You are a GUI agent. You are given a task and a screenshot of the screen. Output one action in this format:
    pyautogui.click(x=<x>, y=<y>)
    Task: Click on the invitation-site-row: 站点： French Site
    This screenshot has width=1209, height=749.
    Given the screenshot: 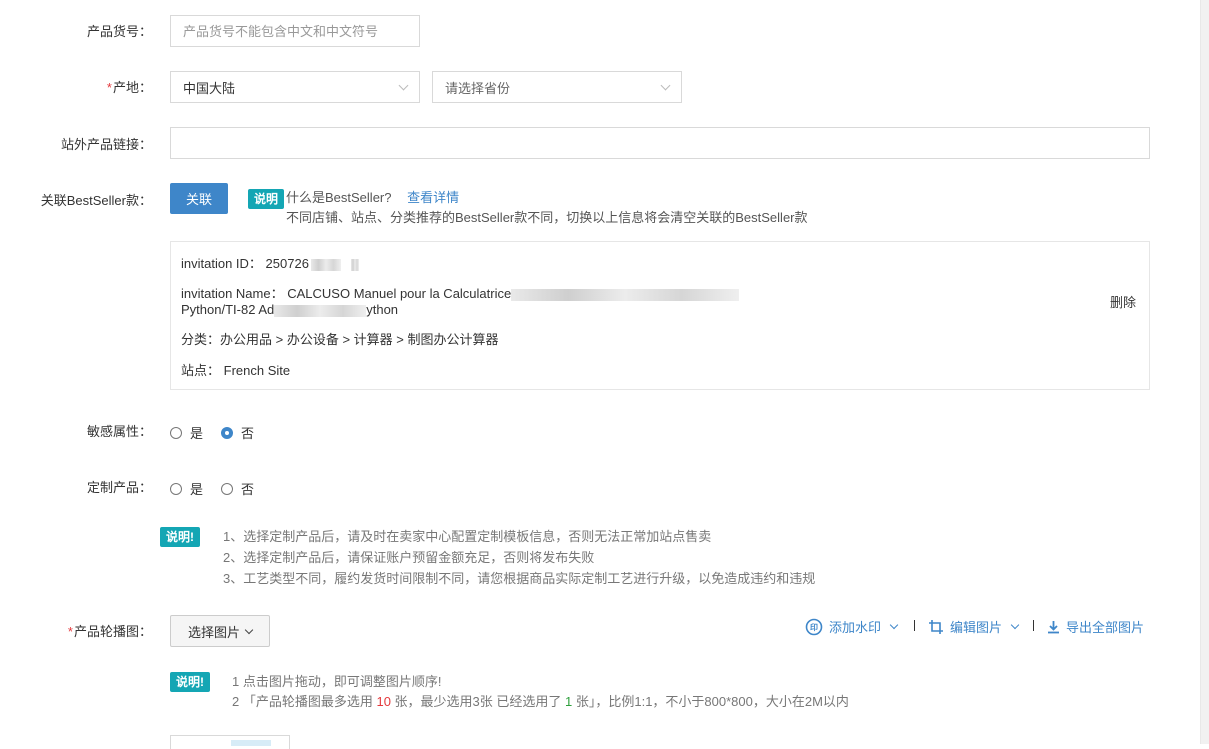 What is the action you would take?
    pyautogui.click(x=236, y=370)
    